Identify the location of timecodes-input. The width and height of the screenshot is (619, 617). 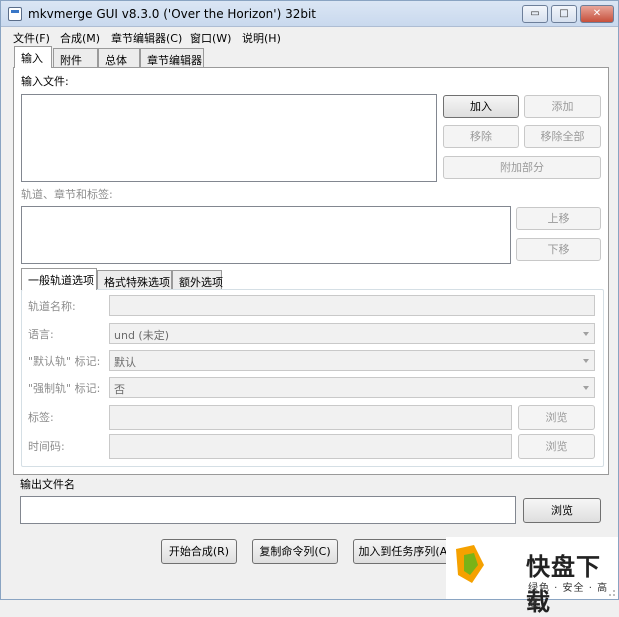
(310, 446).